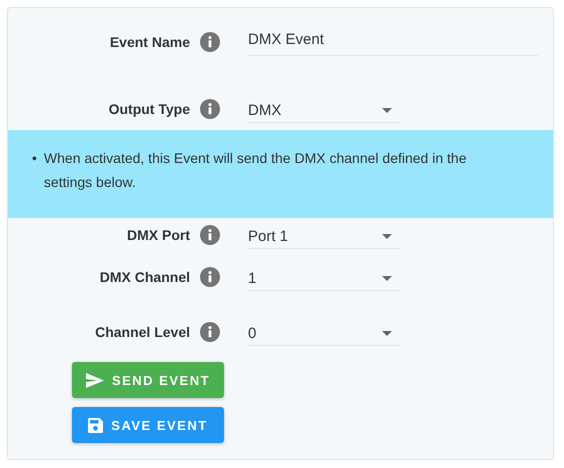  Describe the element at coordinates (149, 109) in the screenshot. I see `field-label: Output Type` at that location.